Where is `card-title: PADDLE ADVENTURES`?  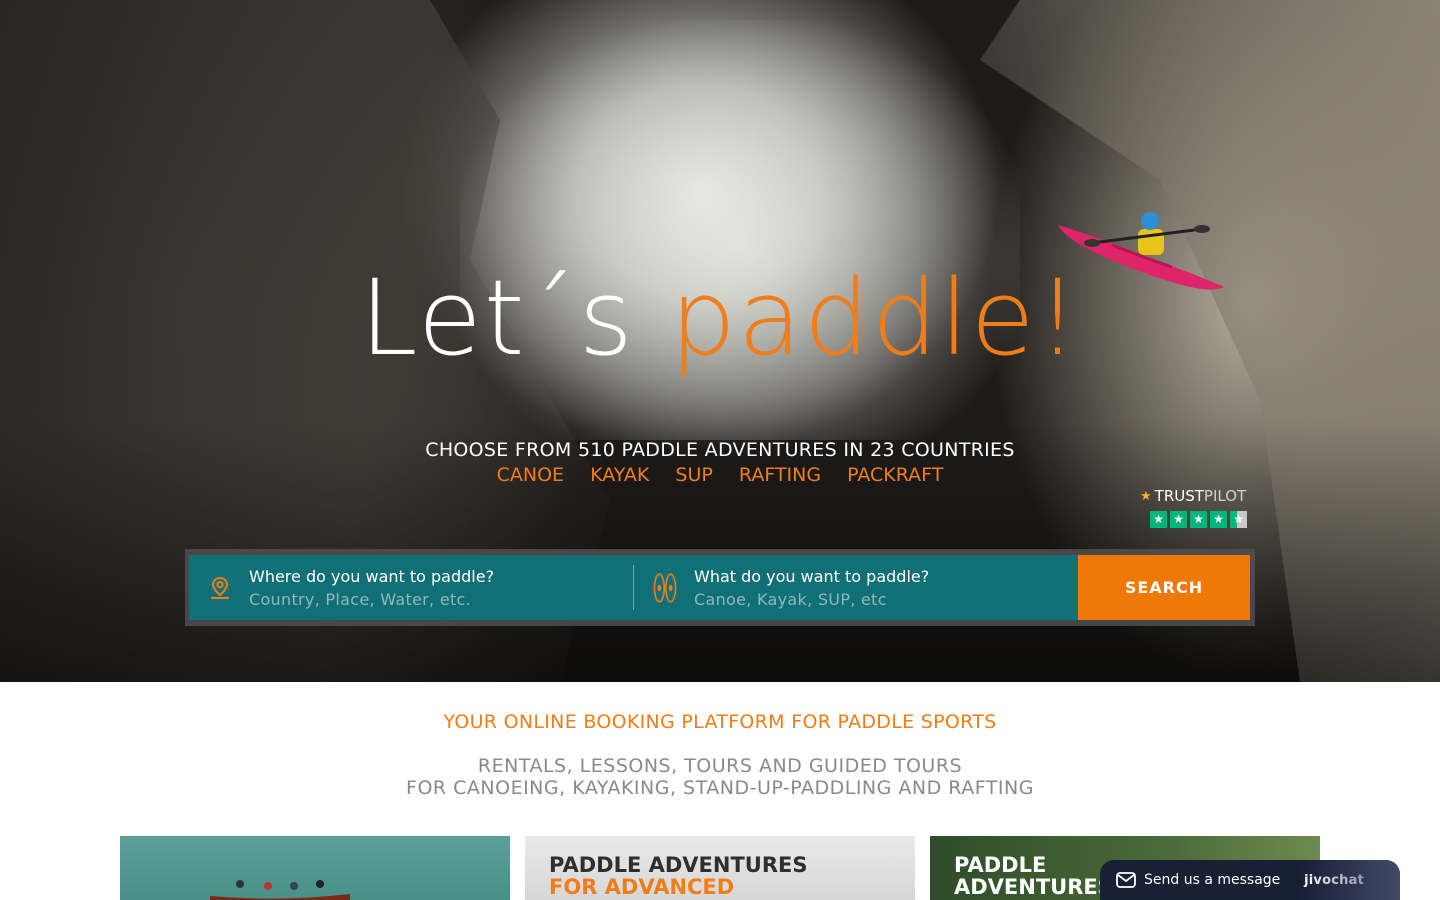 card-title: PADDLE ADVENTURES is located at coordinates (1033, 876).